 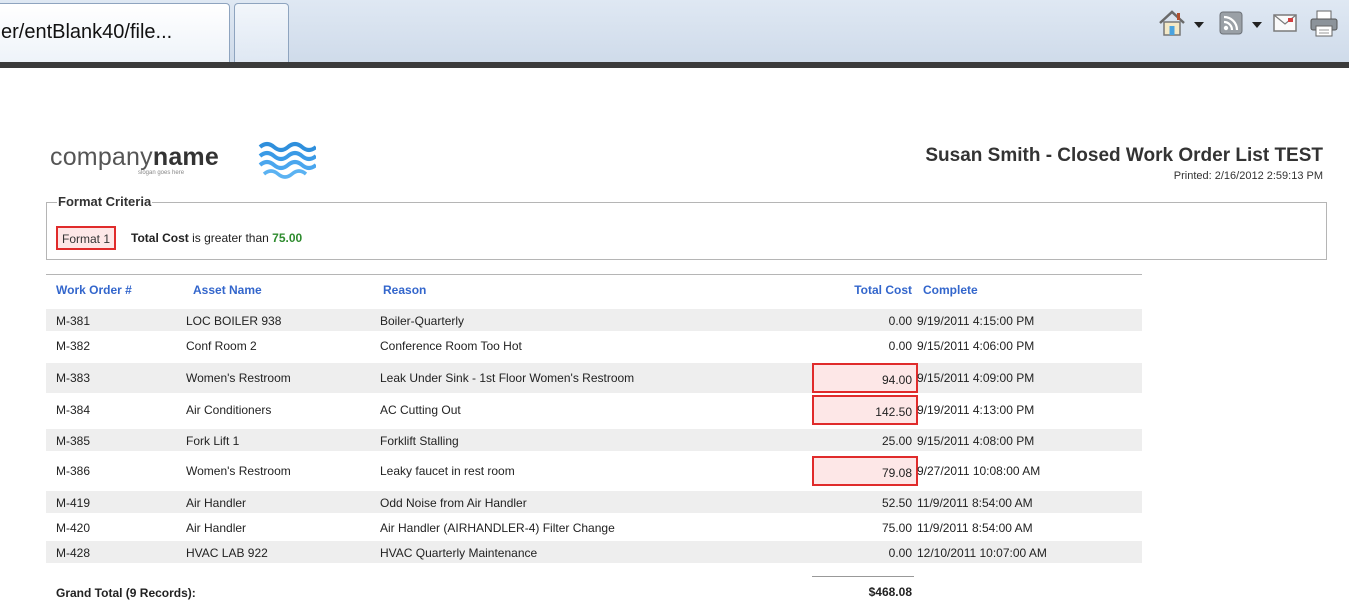 I want to click on feeds-icon, so click(x=1231, y=25).